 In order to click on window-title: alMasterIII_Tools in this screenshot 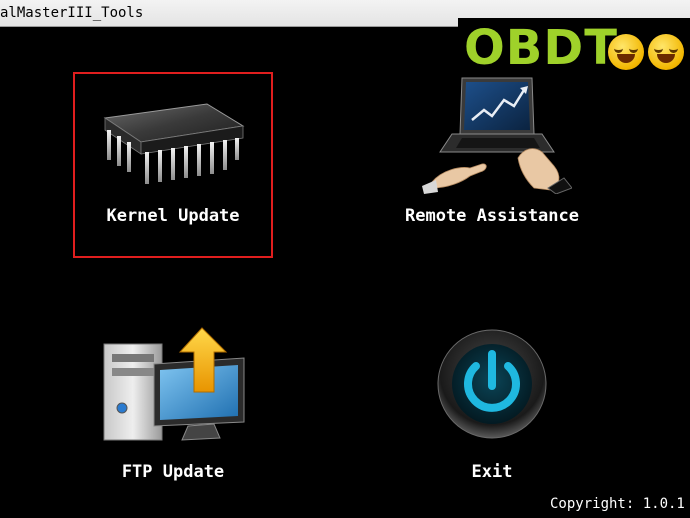, I will do `click(72, 13)`.